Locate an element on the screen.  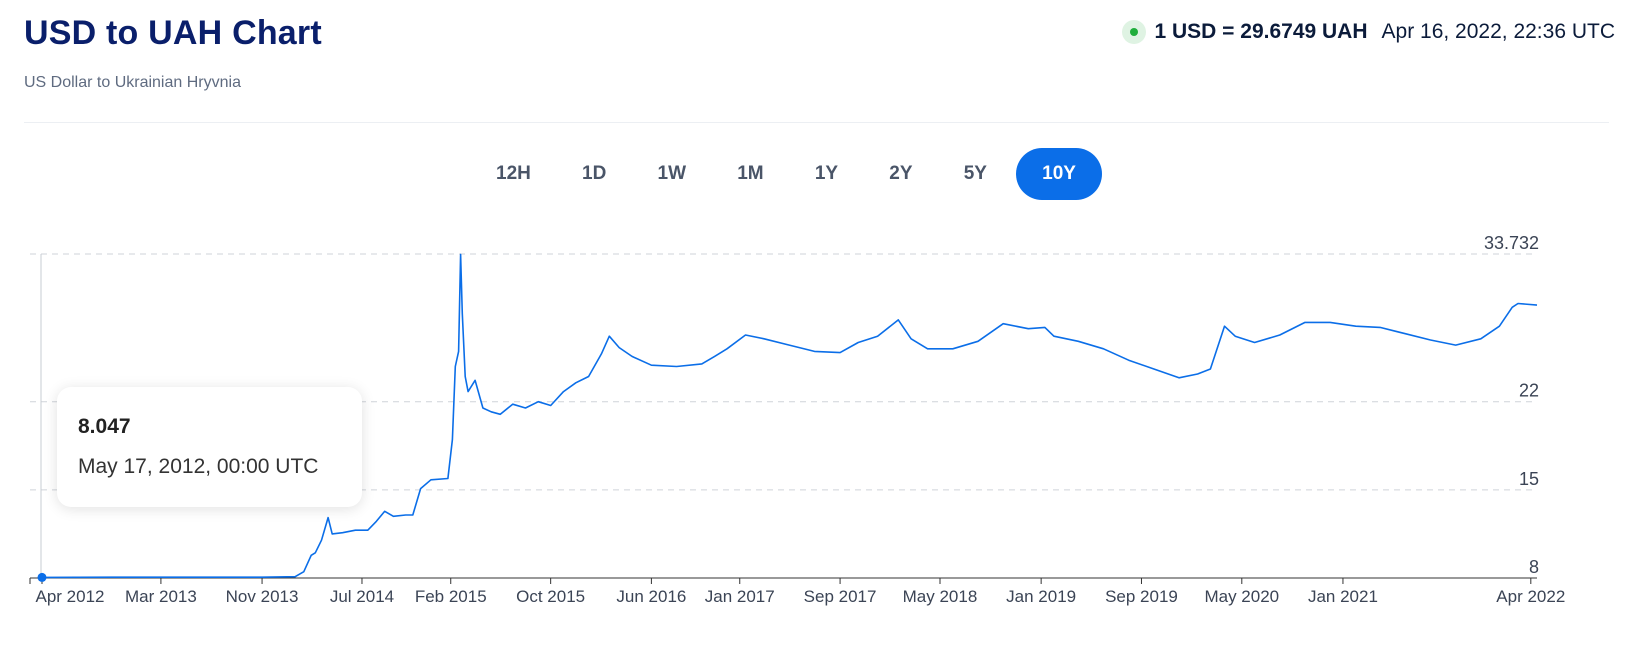
page-title: USD to UAH Chart is located at coordinates (173, 33).